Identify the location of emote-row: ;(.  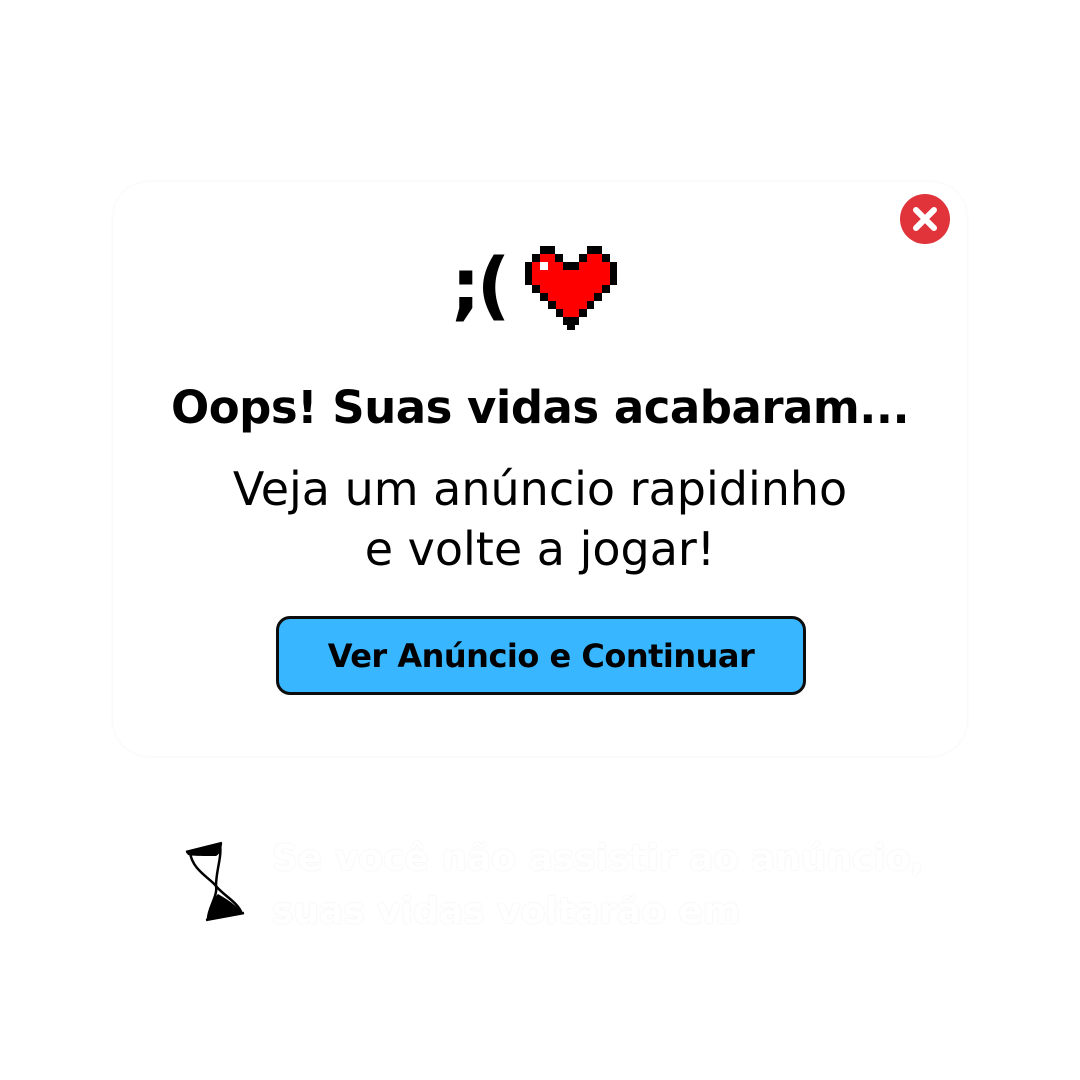
(540, 290).